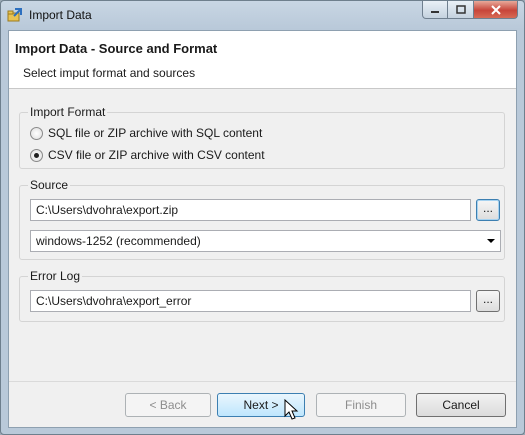 The image size is (525, 435). I want to click on dropdown-arrow-icon, so click(491, 241).